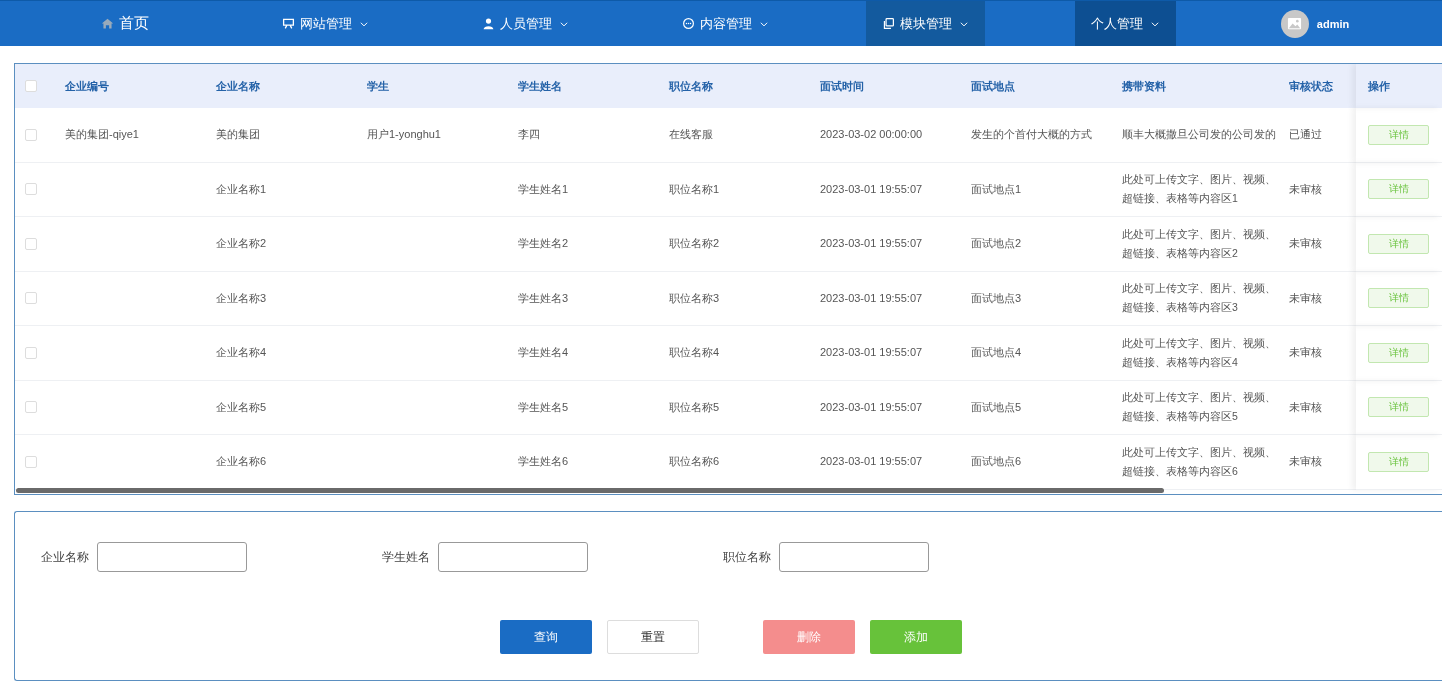  Describe the element at coordinates (238, 86) in the screenshot. I see `column-header: 企业名称` at that location.